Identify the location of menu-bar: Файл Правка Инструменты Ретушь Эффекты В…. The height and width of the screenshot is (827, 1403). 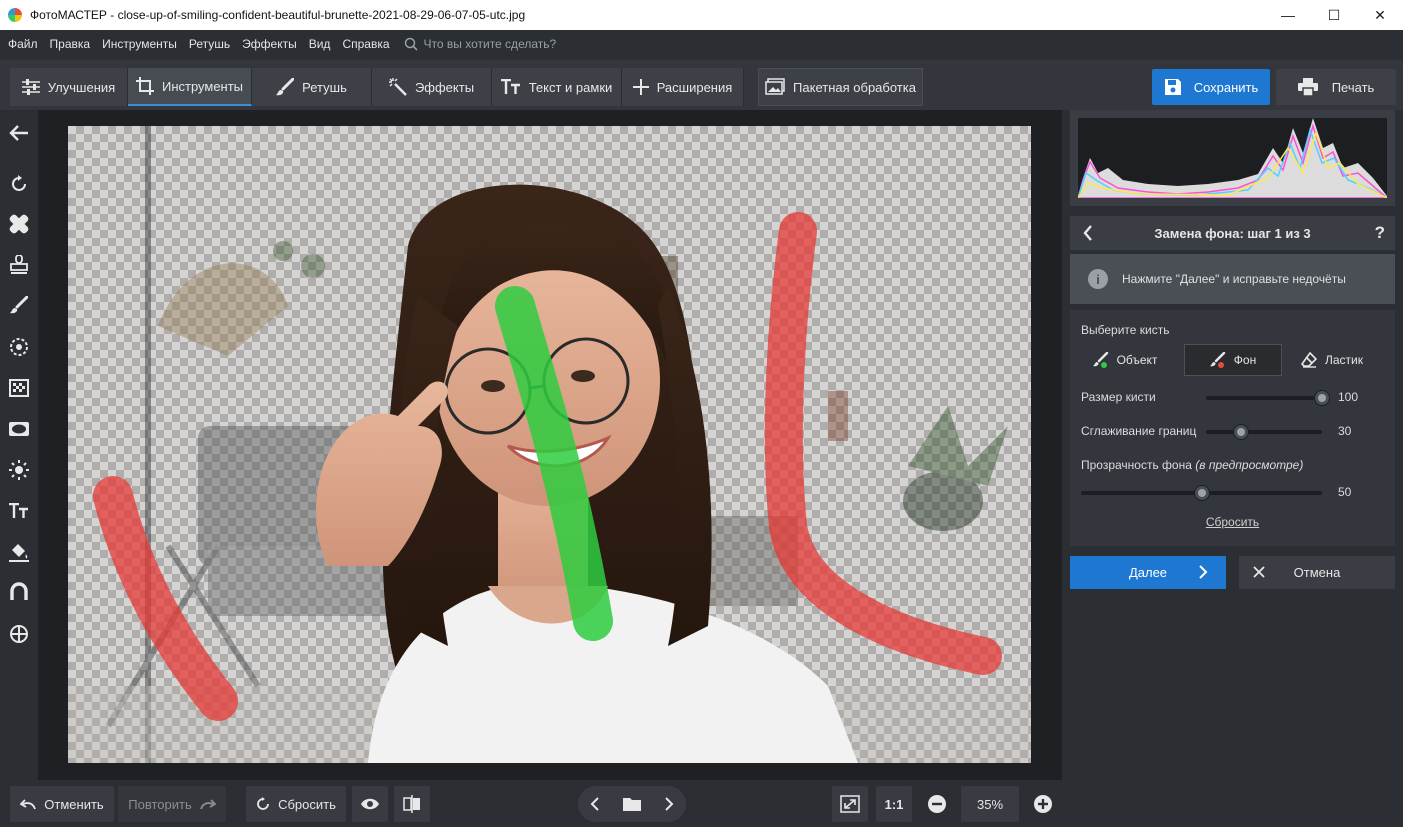
(701, 44).